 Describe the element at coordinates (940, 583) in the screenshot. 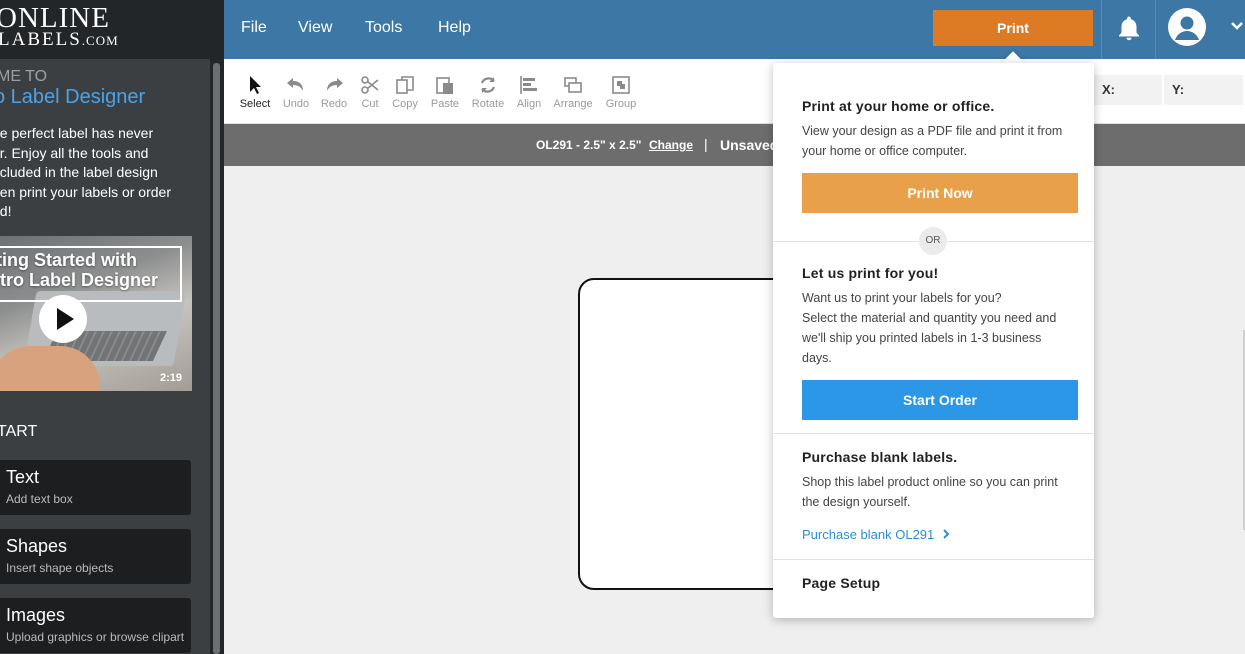

I see `page-setup-item: Page Setup` at that location.